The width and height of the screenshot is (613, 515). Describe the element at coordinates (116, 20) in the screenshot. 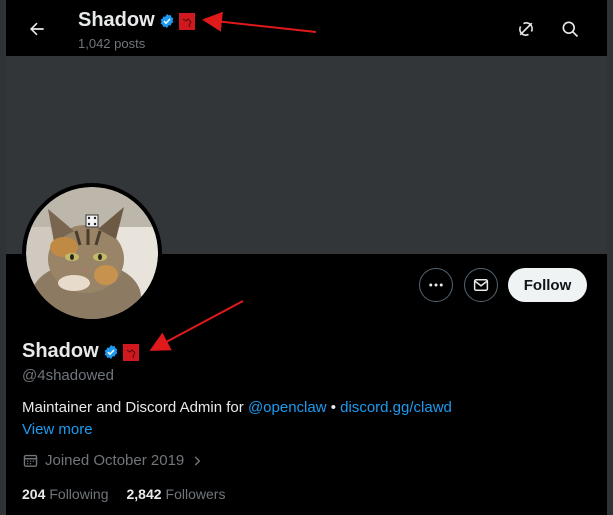

I see `header-name: Shadow` at that location.